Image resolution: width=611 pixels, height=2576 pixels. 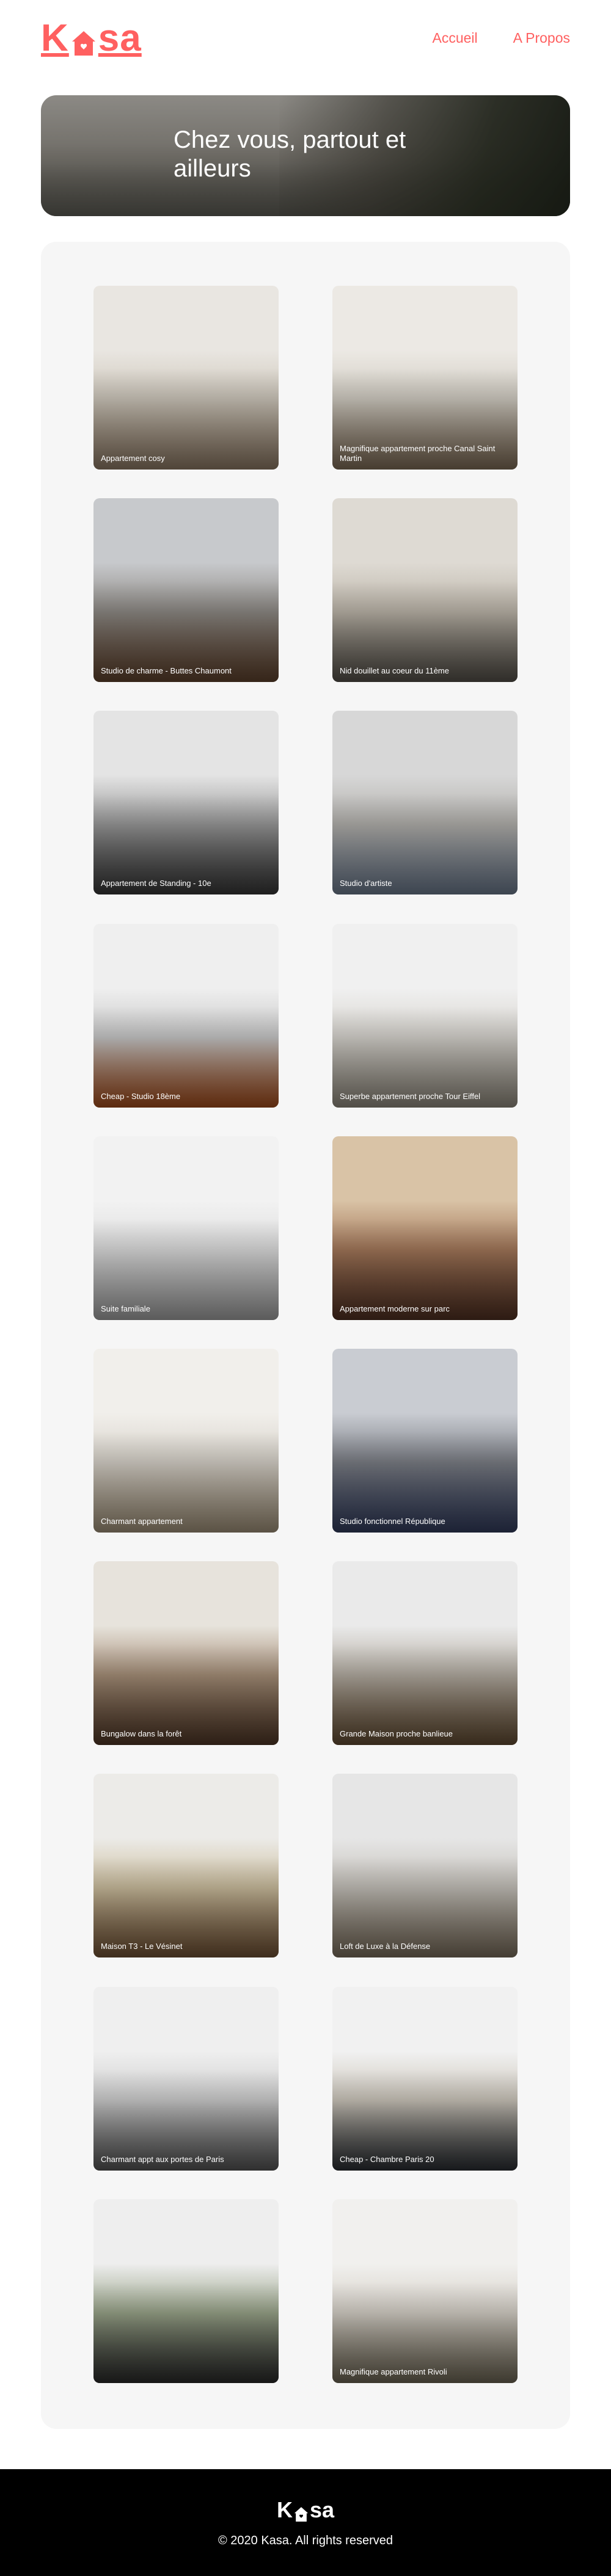 I want to click on footer-logo: K sa, so click(x=305, y=2510).